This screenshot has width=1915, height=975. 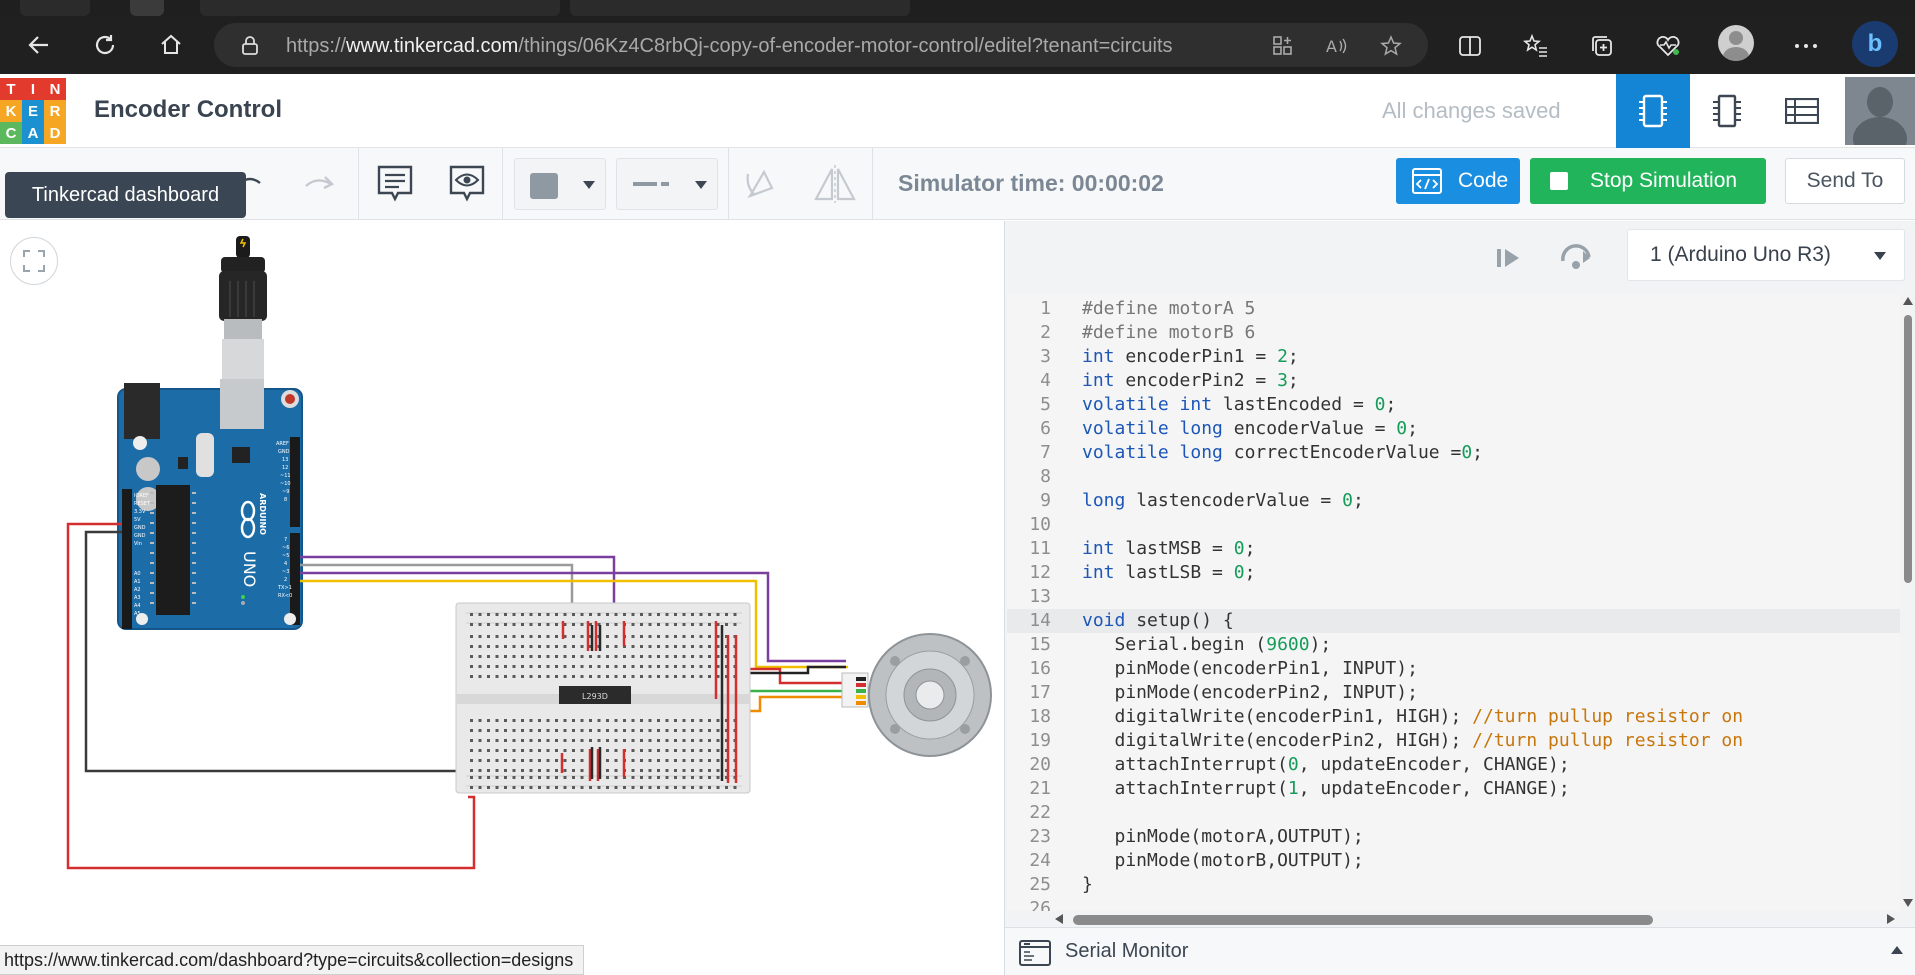 I want to click on browser-profile-avatar, so click(x=1736, y=43).